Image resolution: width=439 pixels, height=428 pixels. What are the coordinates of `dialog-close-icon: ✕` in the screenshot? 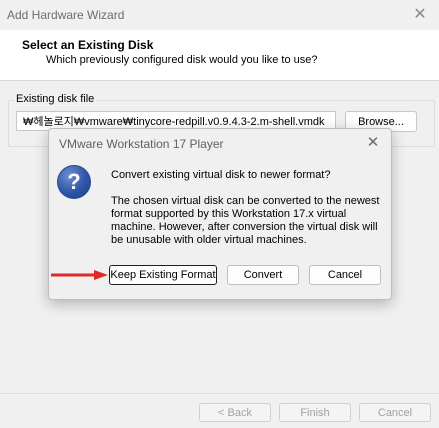 It's located at (373, 143).